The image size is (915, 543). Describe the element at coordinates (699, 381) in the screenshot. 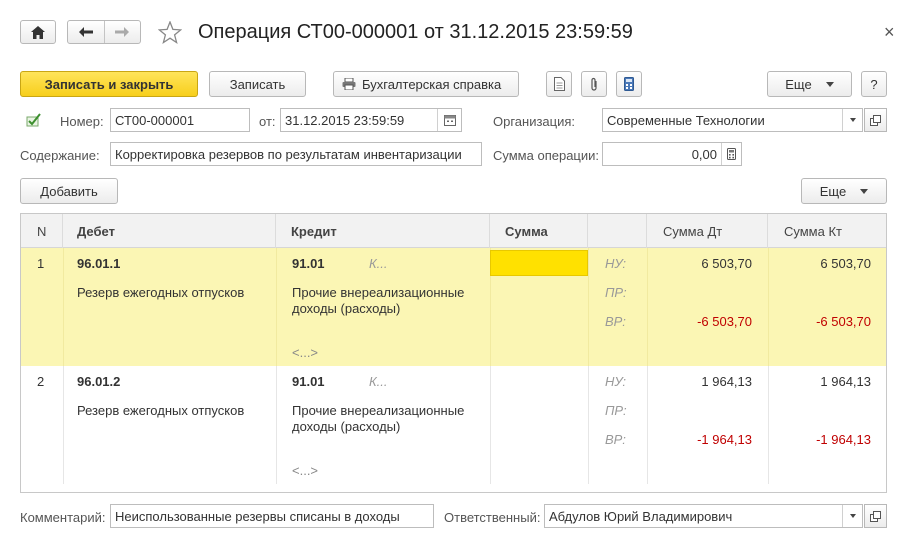

I see `nu-sum-dt: 1 964,13` at that location.